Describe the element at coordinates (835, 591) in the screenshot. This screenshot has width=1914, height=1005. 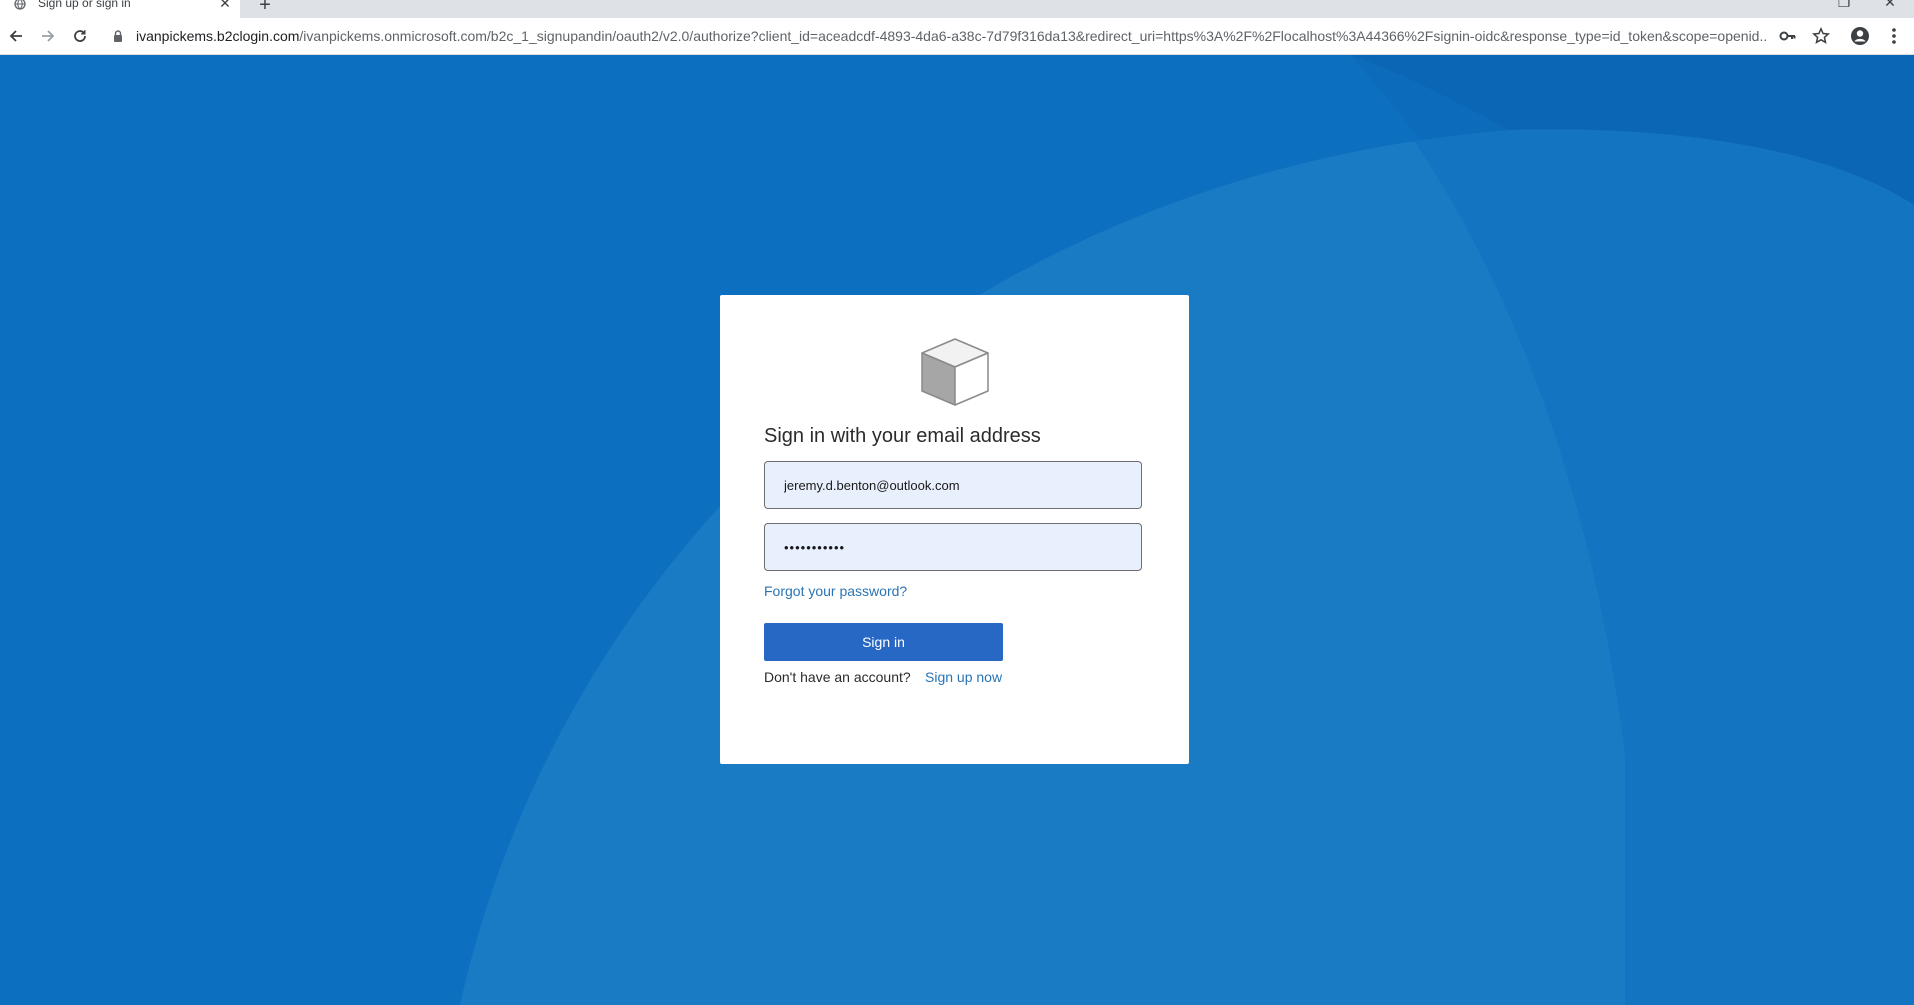
I see `forgot-password-link: Forgot your password?` at that location.